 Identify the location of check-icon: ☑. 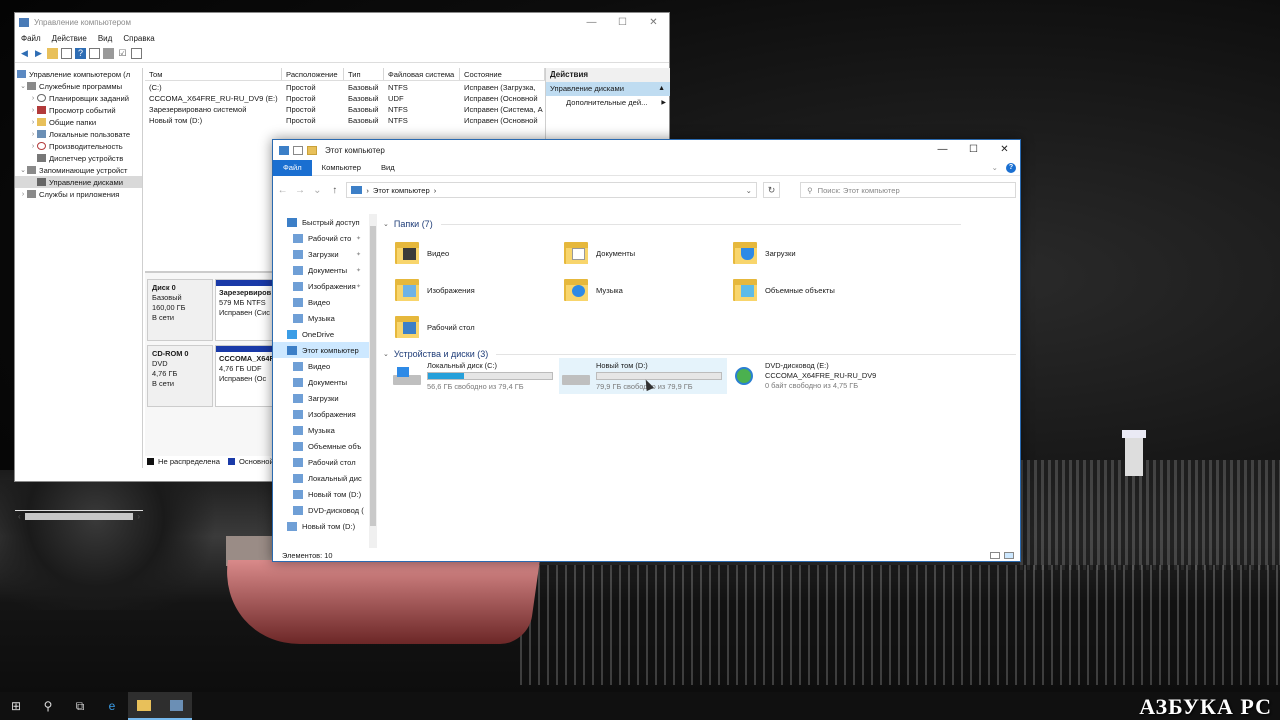
(122, 53).